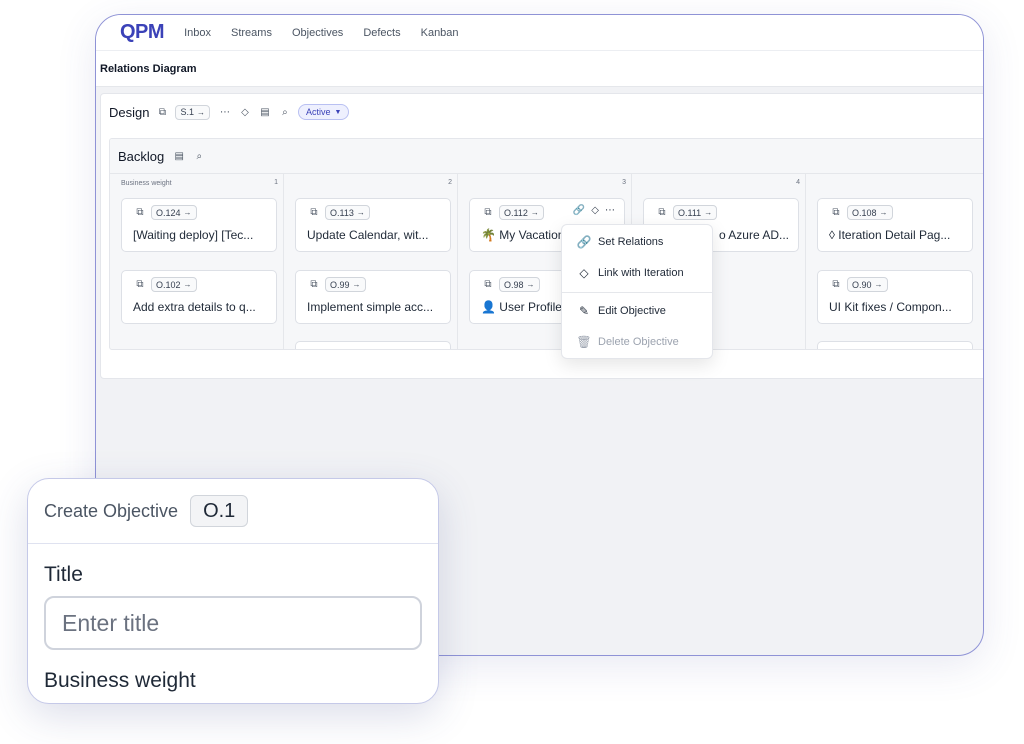 Image resolution: width=1024 pixels, height=744 pixels. Describe the element at coordinates (584, 311) in the screenshot. I see `pencil-icon: ✎` at that location.